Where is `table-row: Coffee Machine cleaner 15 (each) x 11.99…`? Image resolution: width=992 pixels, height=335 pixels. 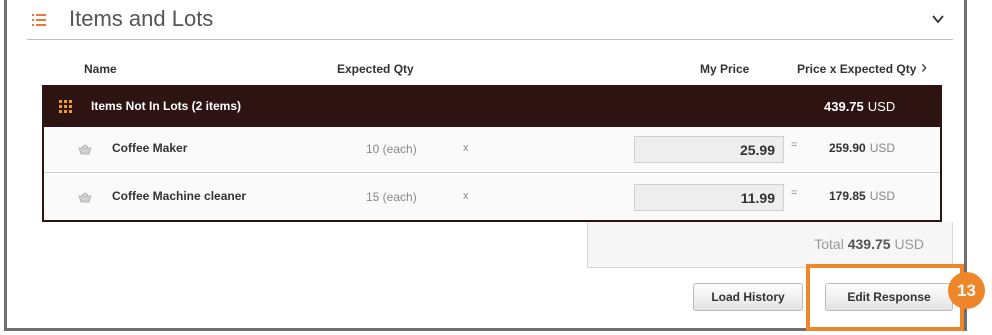
table-row: Coffee Machine cleaner 15 (each) x 11.99… is located at coordinates (492, 197).